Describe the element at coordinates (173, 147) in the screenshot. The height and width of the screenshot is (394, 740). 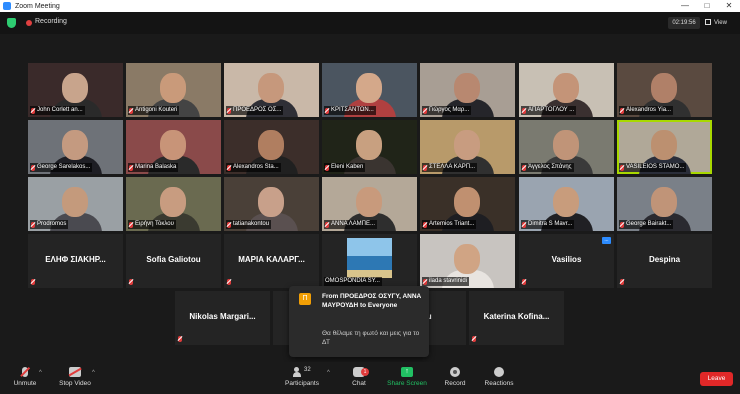
I see `participant-video-tile: Marina Balaska` at that location.